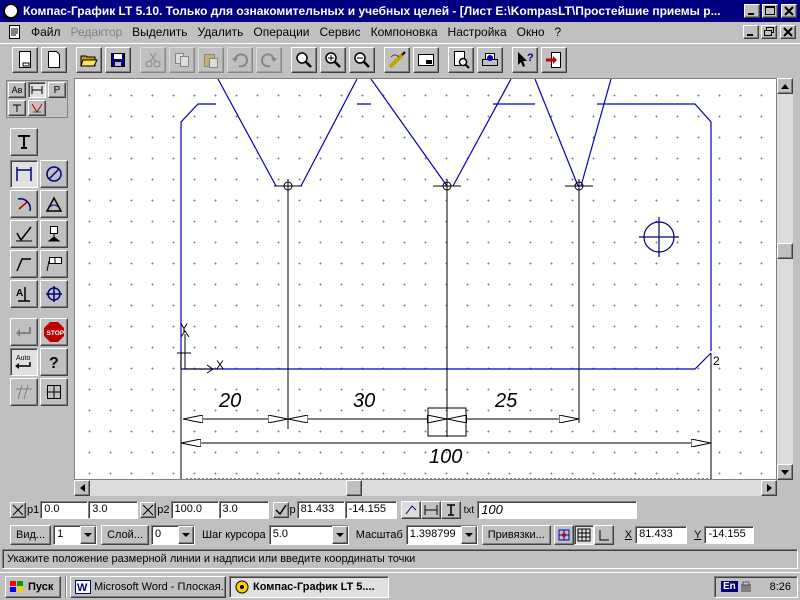  Describe the element at coordinates (24, 294) in the screenshot. I see `designation-icon: A` at that location.